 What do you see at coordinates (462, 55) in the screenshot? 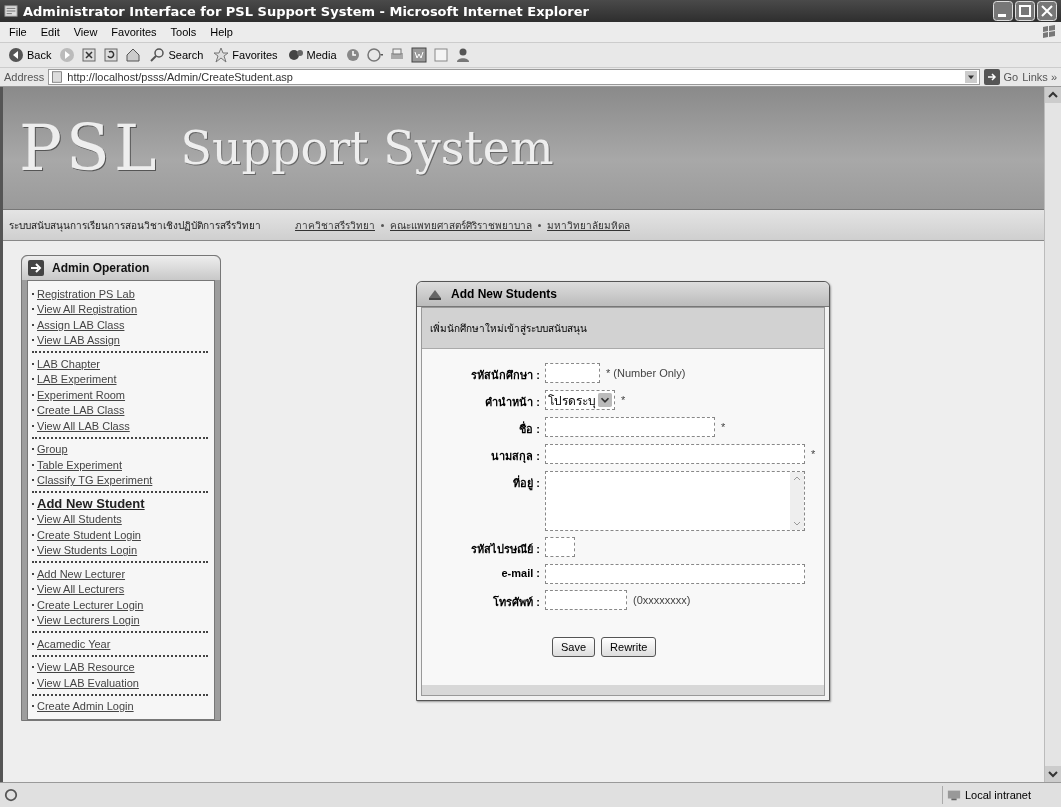
I see `messenger-icon` at bounding box center [462, 55].